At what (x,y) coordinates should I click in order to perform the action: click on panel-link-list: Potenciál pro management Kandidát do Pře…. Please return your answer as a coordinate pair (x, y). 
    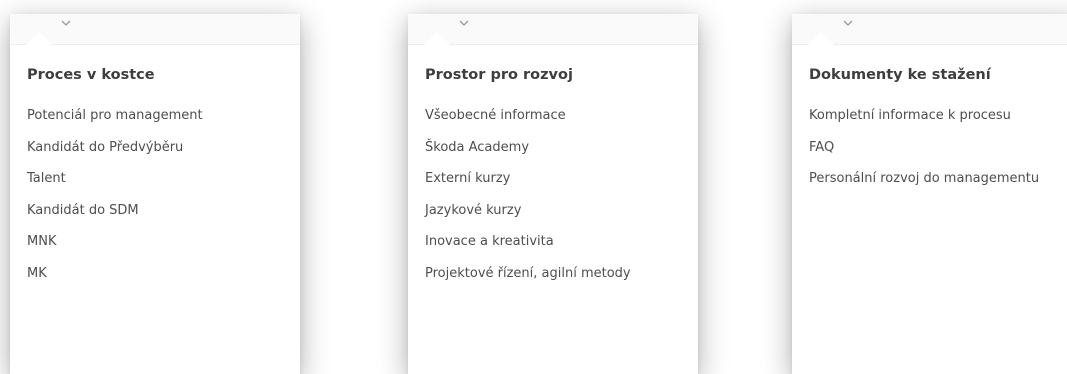
    Looking at the image, I should click on (115, 202).